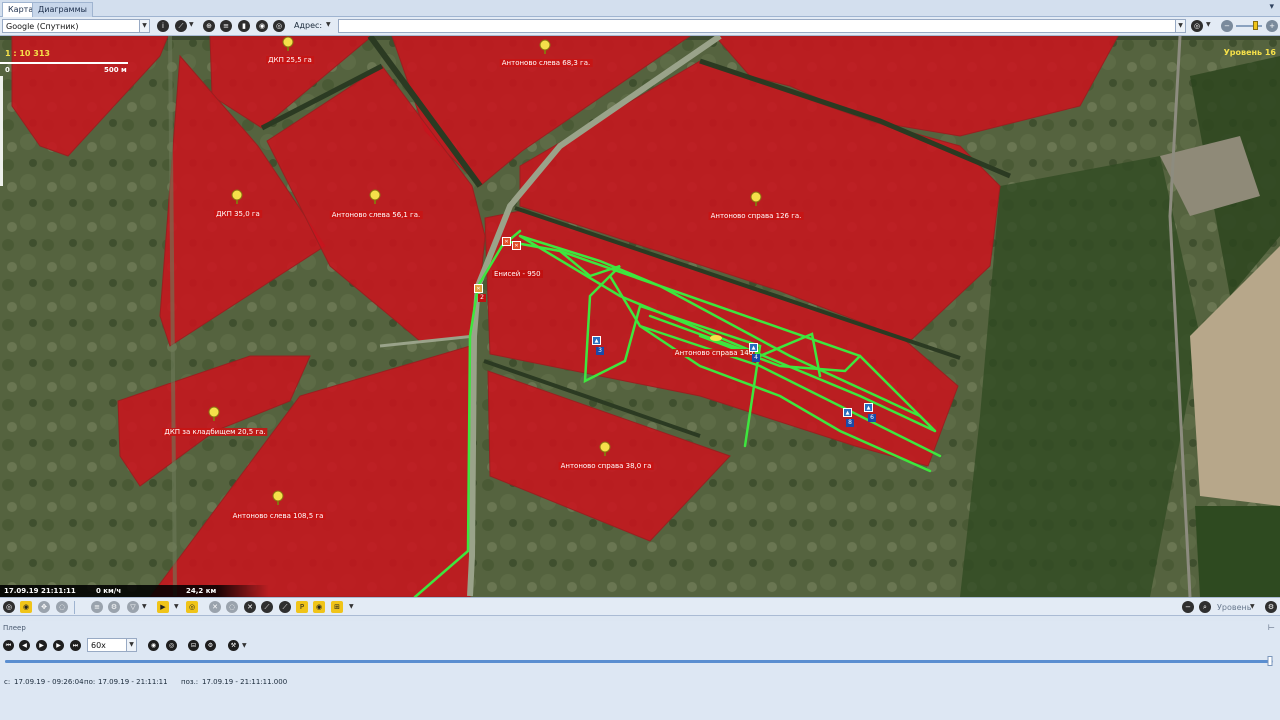  What do you see at coordinates (26, 607) in the screenshot?
I see `camera-icon: ◉` at bounding box center [26, 607].